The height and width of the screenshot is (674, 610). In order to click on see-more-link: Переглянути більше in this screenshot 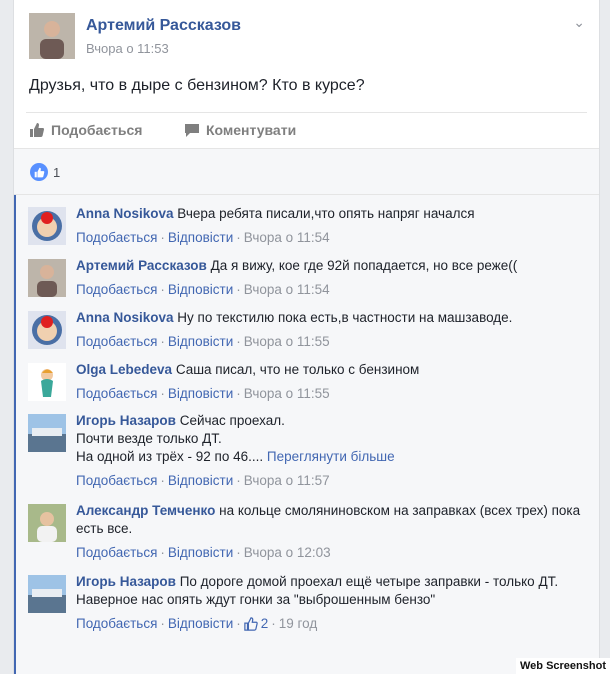, I will do `click(331, 456)`.